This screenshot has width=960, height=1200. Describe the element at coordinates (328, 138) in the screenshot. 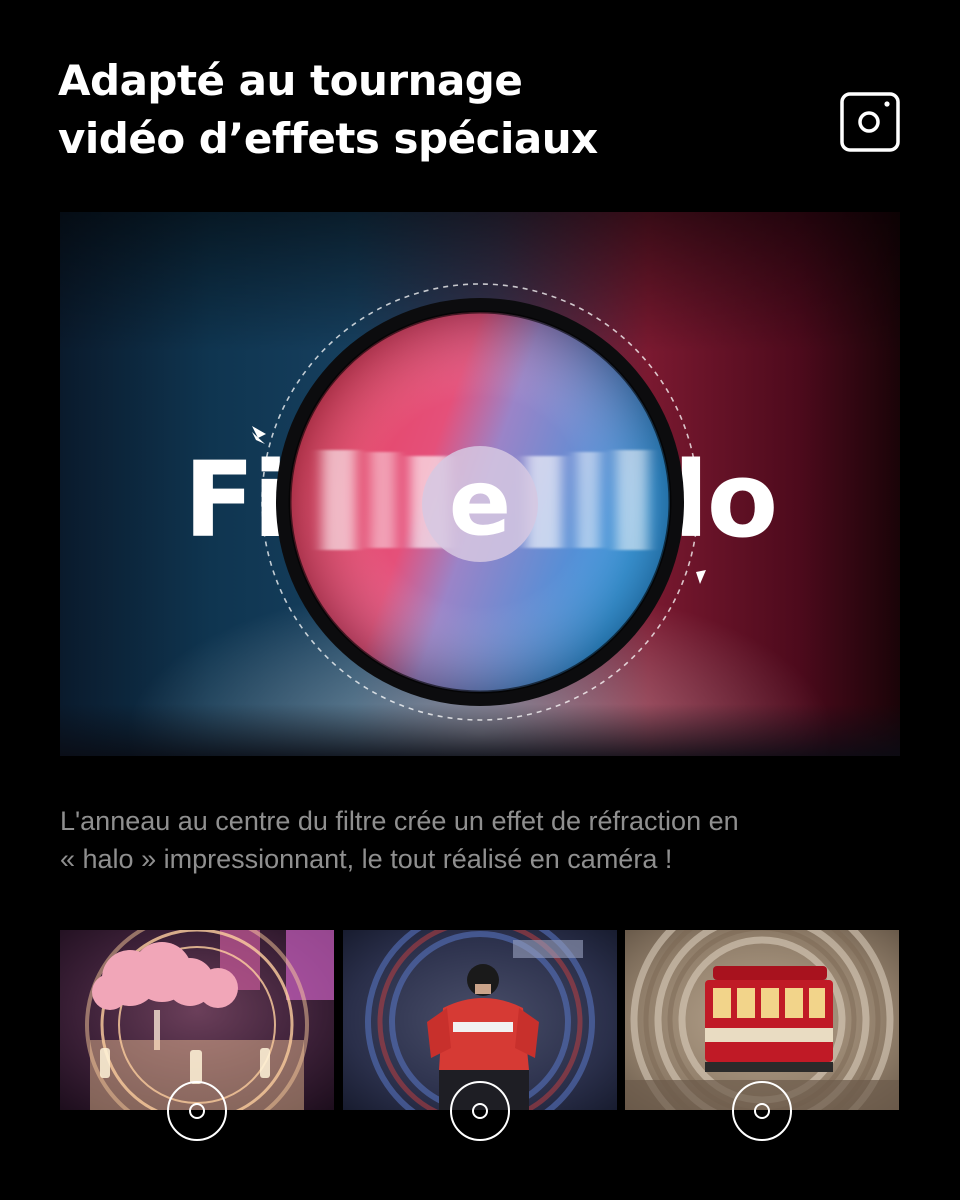

I see `page-title-line-2: vidéo d’effets spéciaux` at that location.